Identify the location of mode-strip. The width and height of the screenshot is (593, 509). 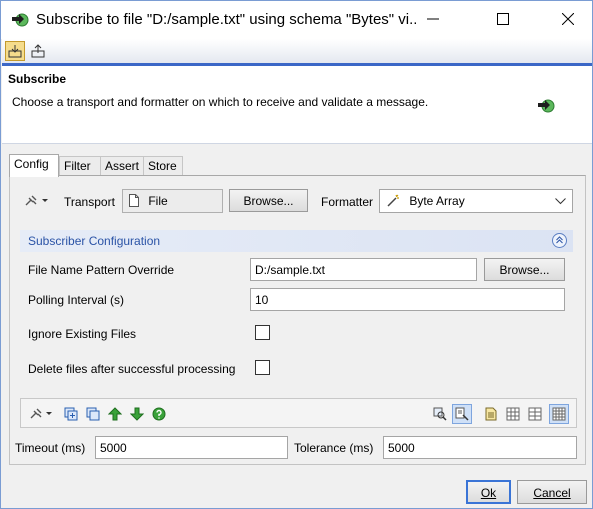
(297, 51).